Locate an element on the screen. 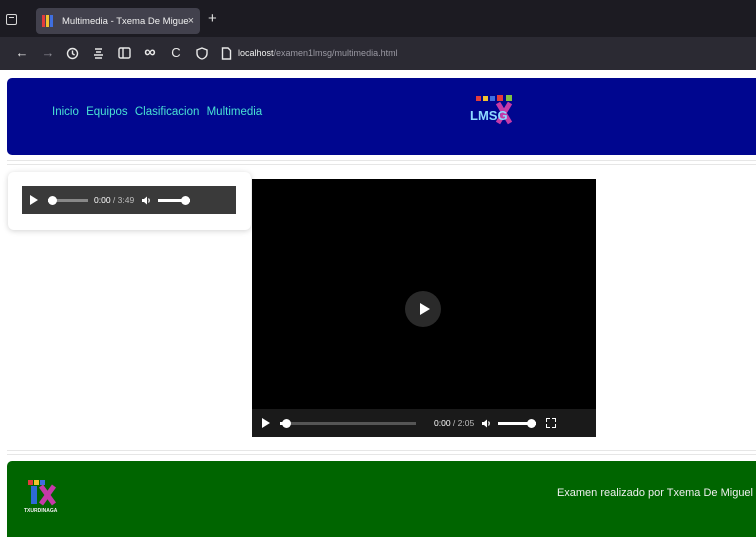 Image resolution: width=756 pixels, height=537 pixels. browser-tab-bar: Multimedia - Txema De Miguel × + is located at coordinates (378, 18).